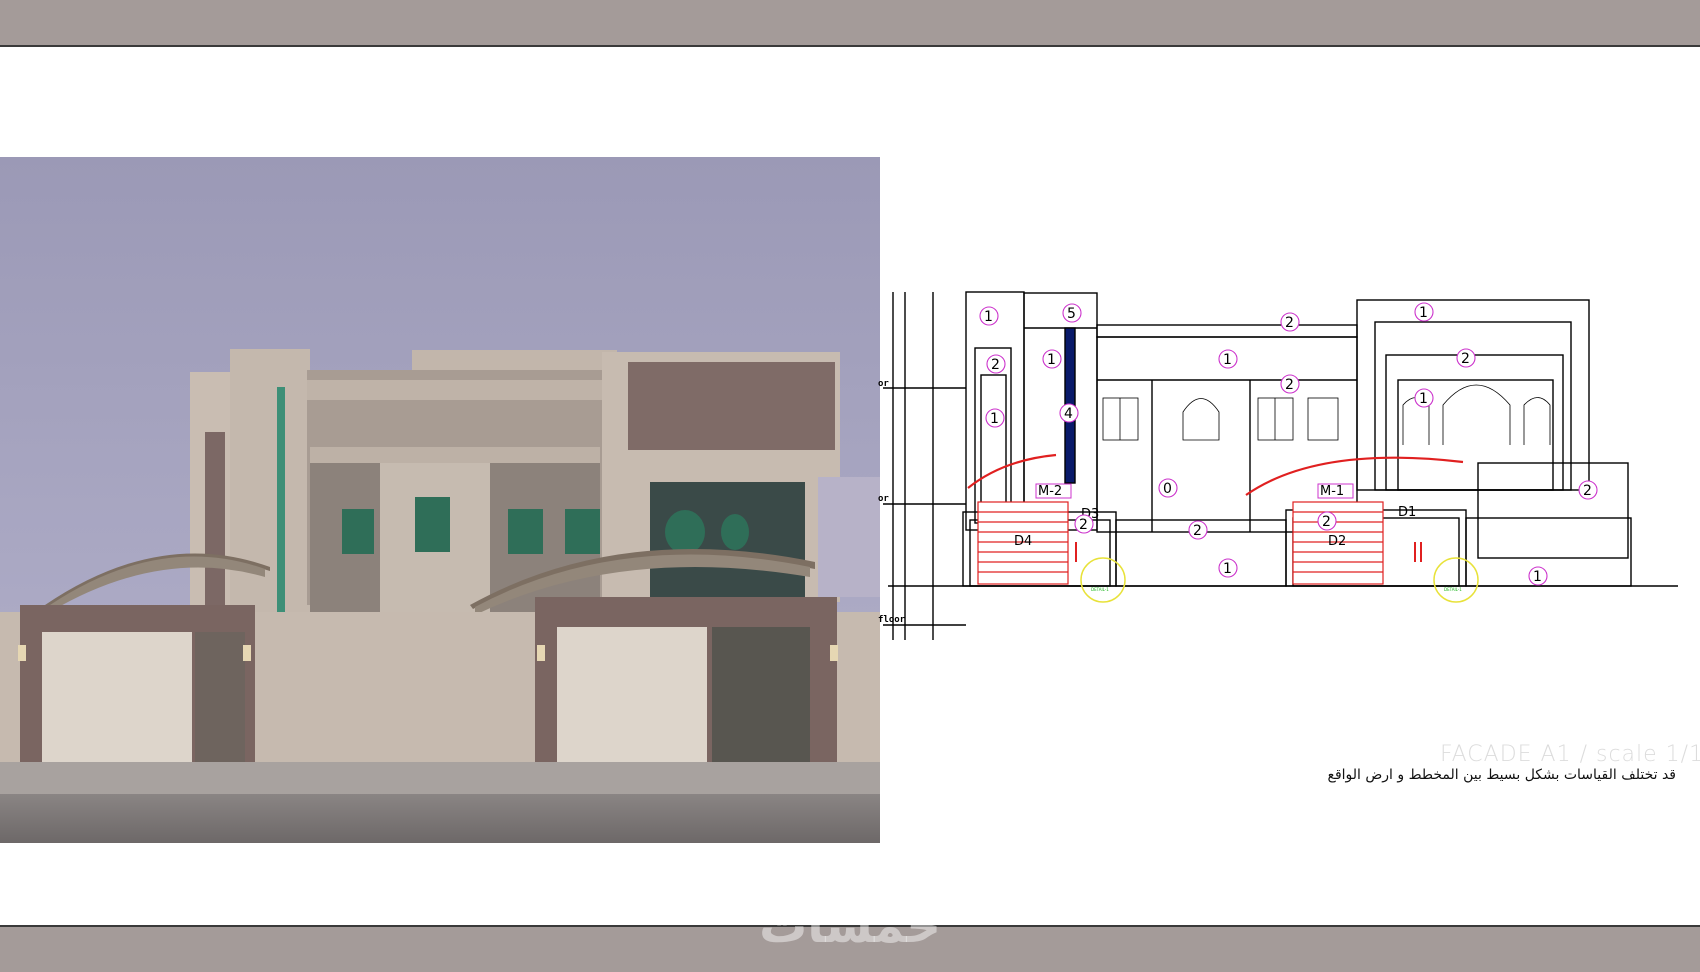 This screenshot has width=1700, height=972. I want to click on tag-m1: M-1, so click(1332, 491).